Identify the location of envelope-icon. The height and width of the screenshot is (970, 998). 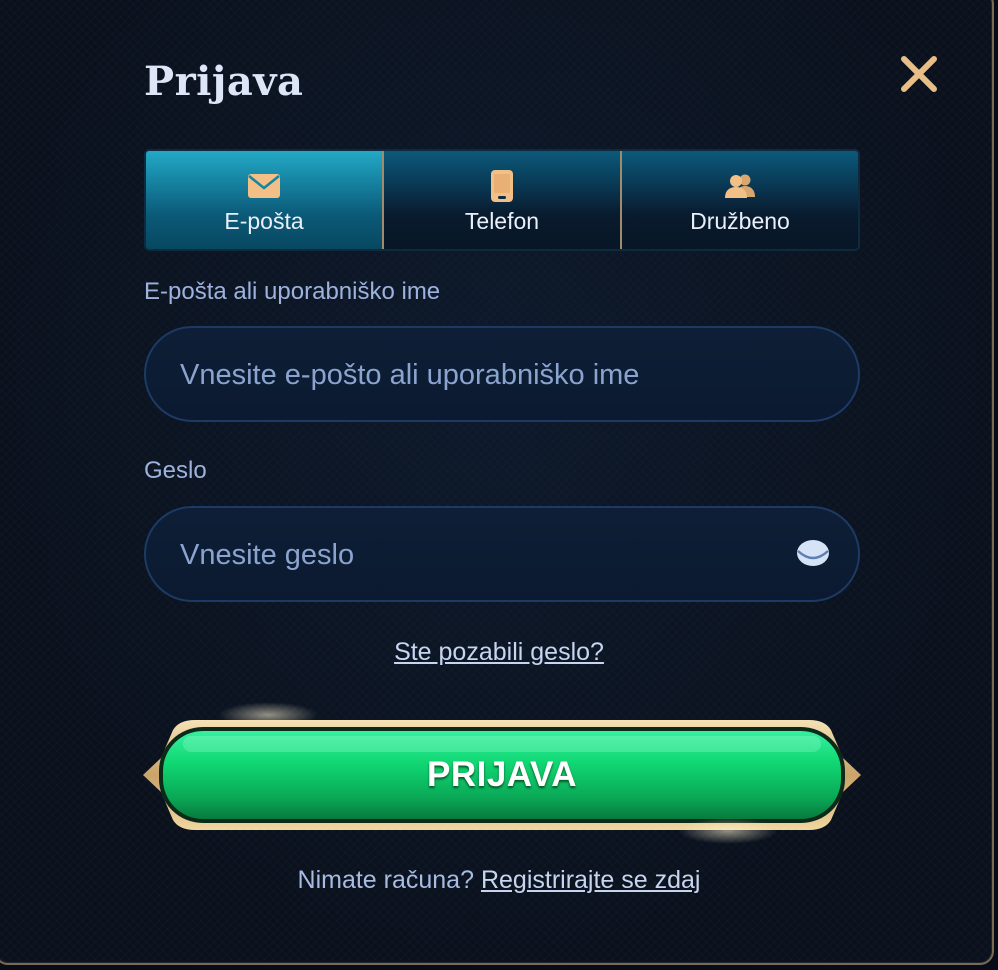
(264, 185).